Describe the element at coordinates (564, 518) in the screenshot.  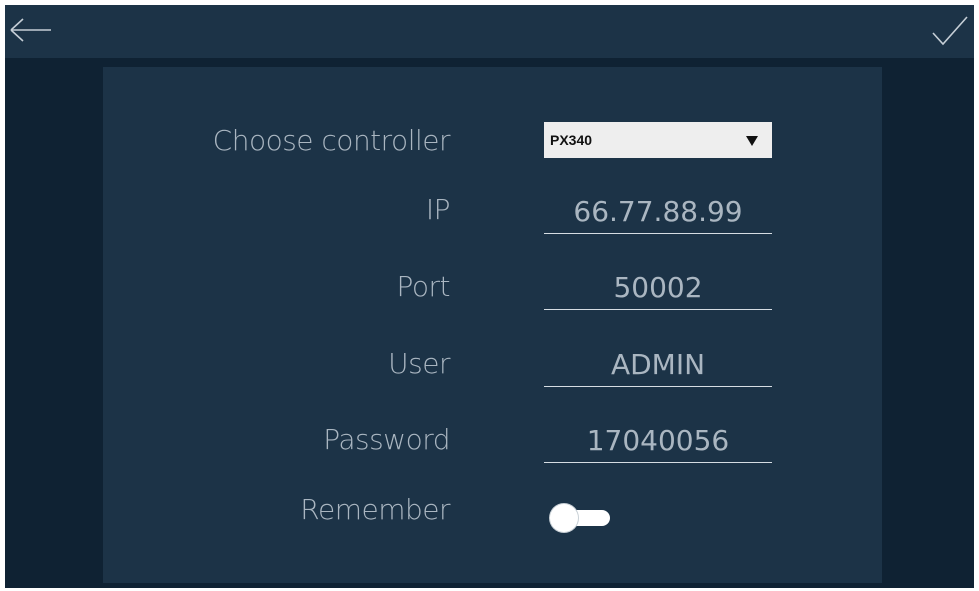
I see `toggle-knob` at that location.